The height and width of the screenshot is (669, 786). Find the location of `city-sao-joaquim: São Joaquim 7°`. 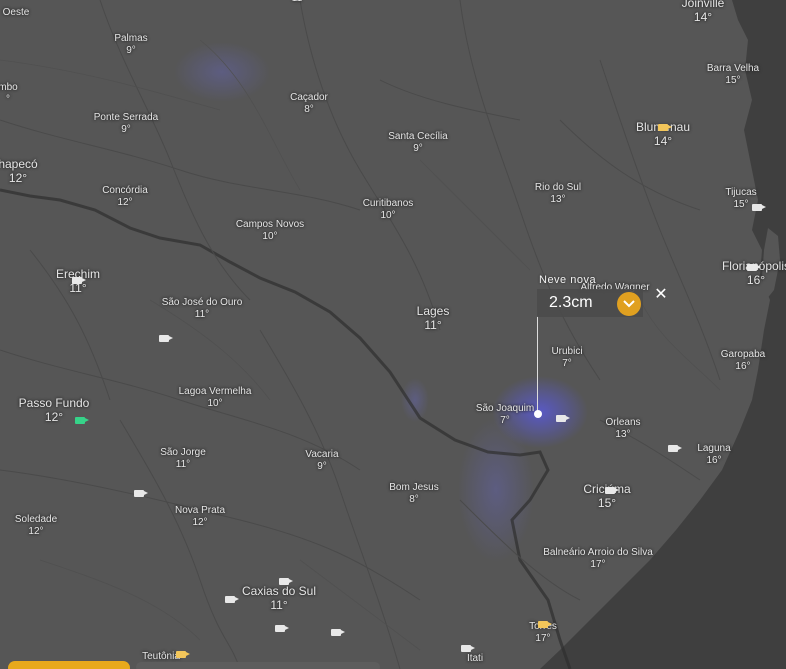

city-sao-joaquim: São Joaquim 7° is located at coordinates (505, 414).